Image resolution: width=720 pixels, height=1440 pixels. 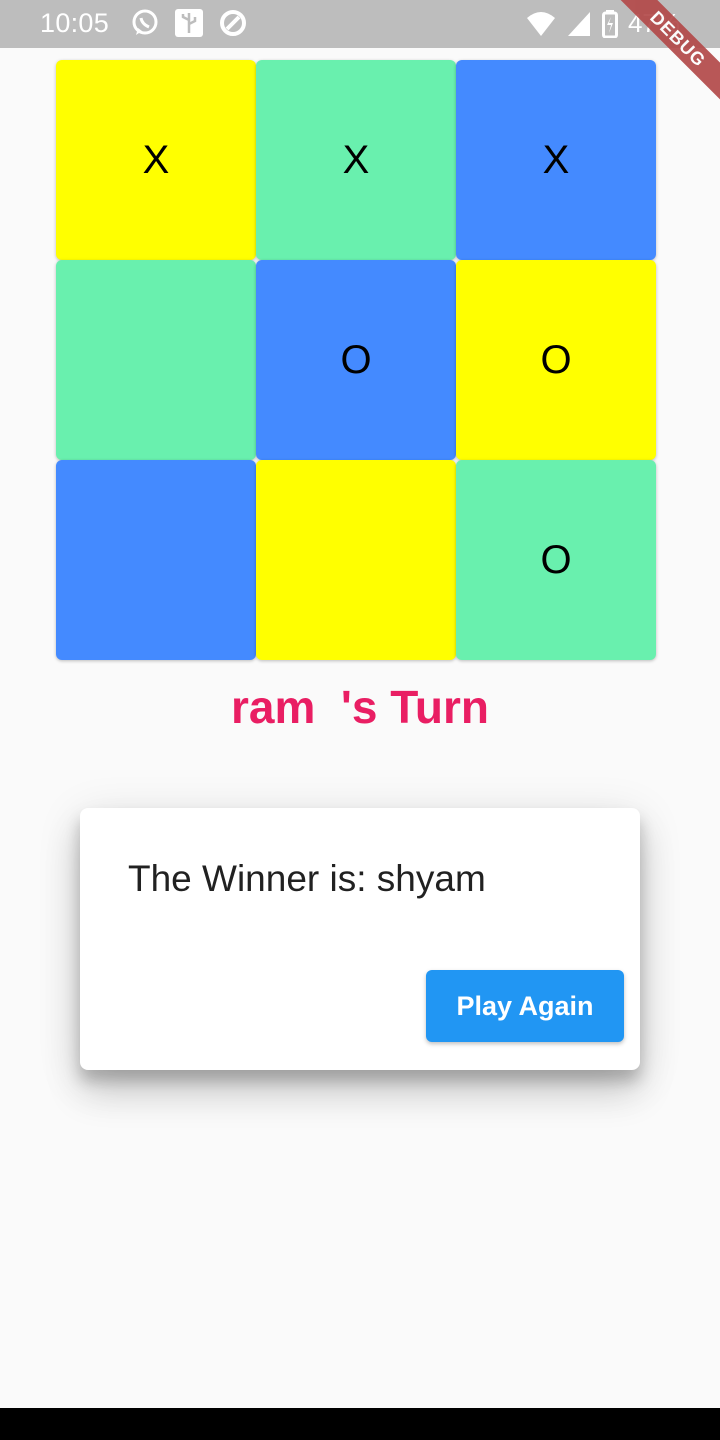 I want to click on winner-message: The Winner is: shyam, so click(x=307, y=878).